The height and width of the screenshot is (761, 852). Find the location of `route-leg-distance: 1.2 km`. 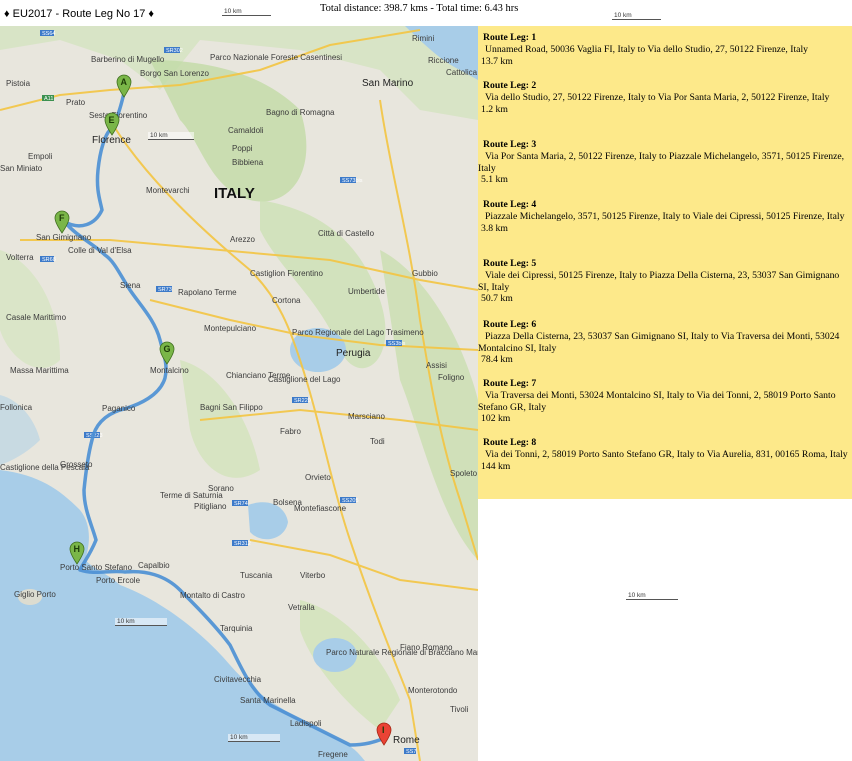

route-leg-distance: 1.2 km is located at coordinates (494, 109).